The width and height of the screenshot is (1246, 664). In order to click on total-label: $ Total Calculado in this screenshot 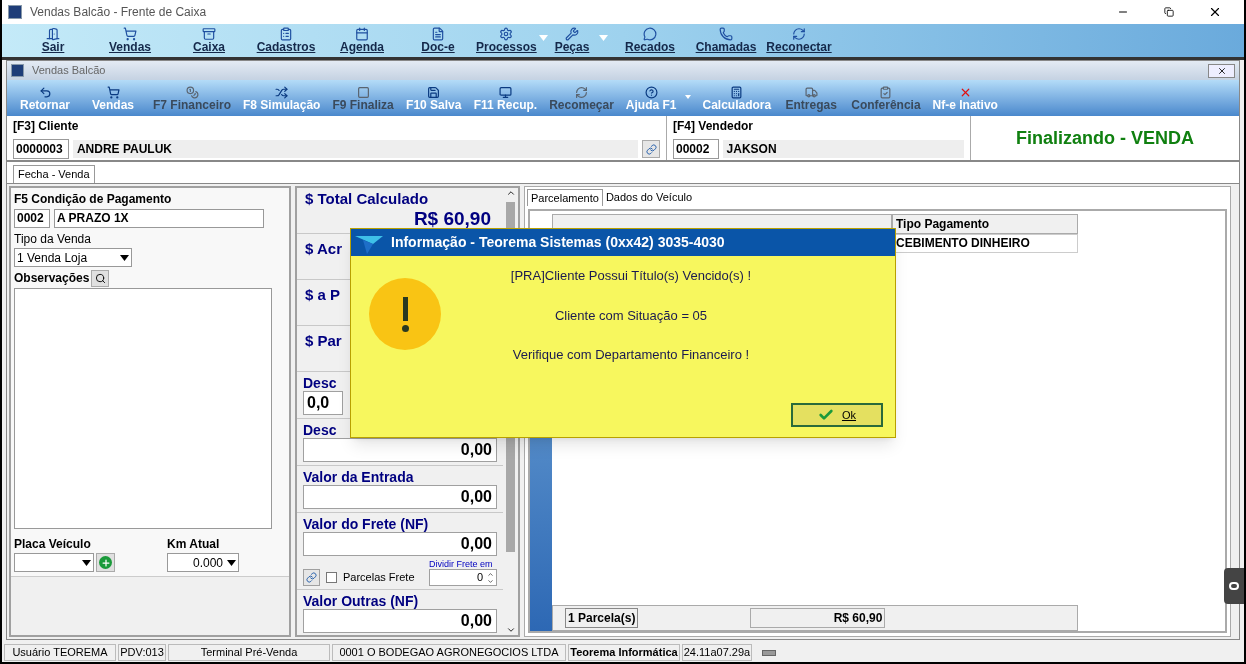, I will do `click(367, 199)`.